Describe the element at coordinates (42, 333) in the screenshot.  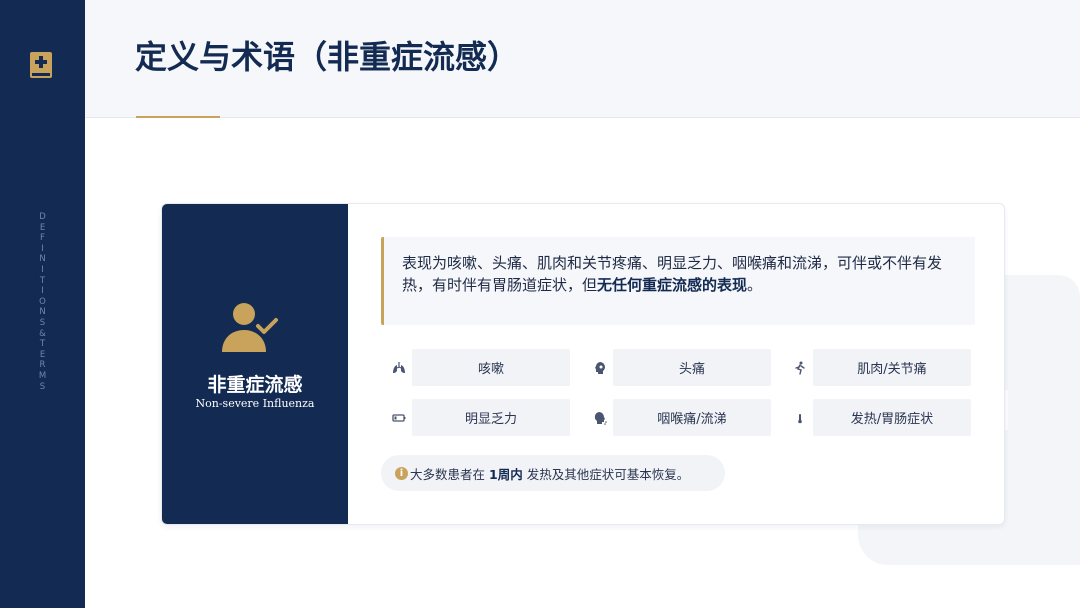
I see `sidebar-vertical-letter: &` at that location.